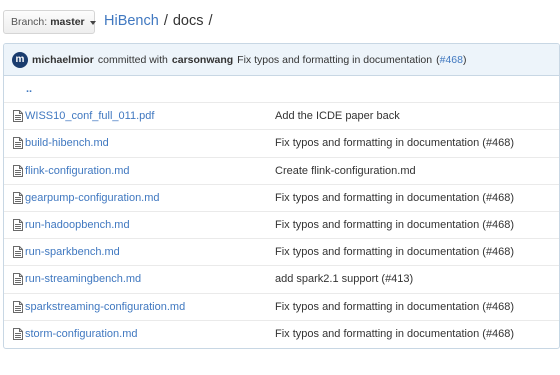 Image resolution: width=560 pixels, height=375 pixels. What do you see at coordinates (77, 171) in the screenshot?
I see `file-name-link: flink-configuration.md` at bounding box center [77, 171].